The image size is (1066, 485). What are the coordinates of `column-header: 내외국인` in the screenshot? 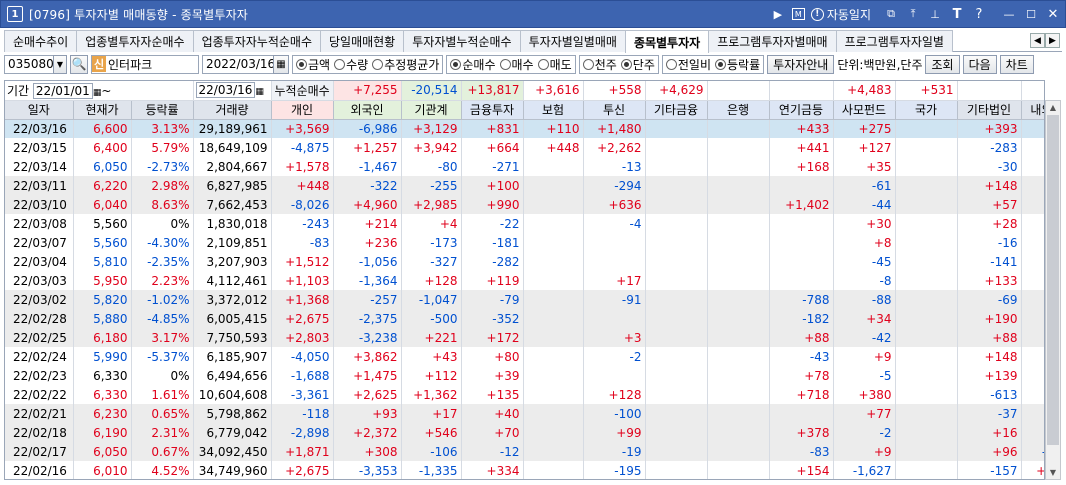 It's located at (1032, 110).